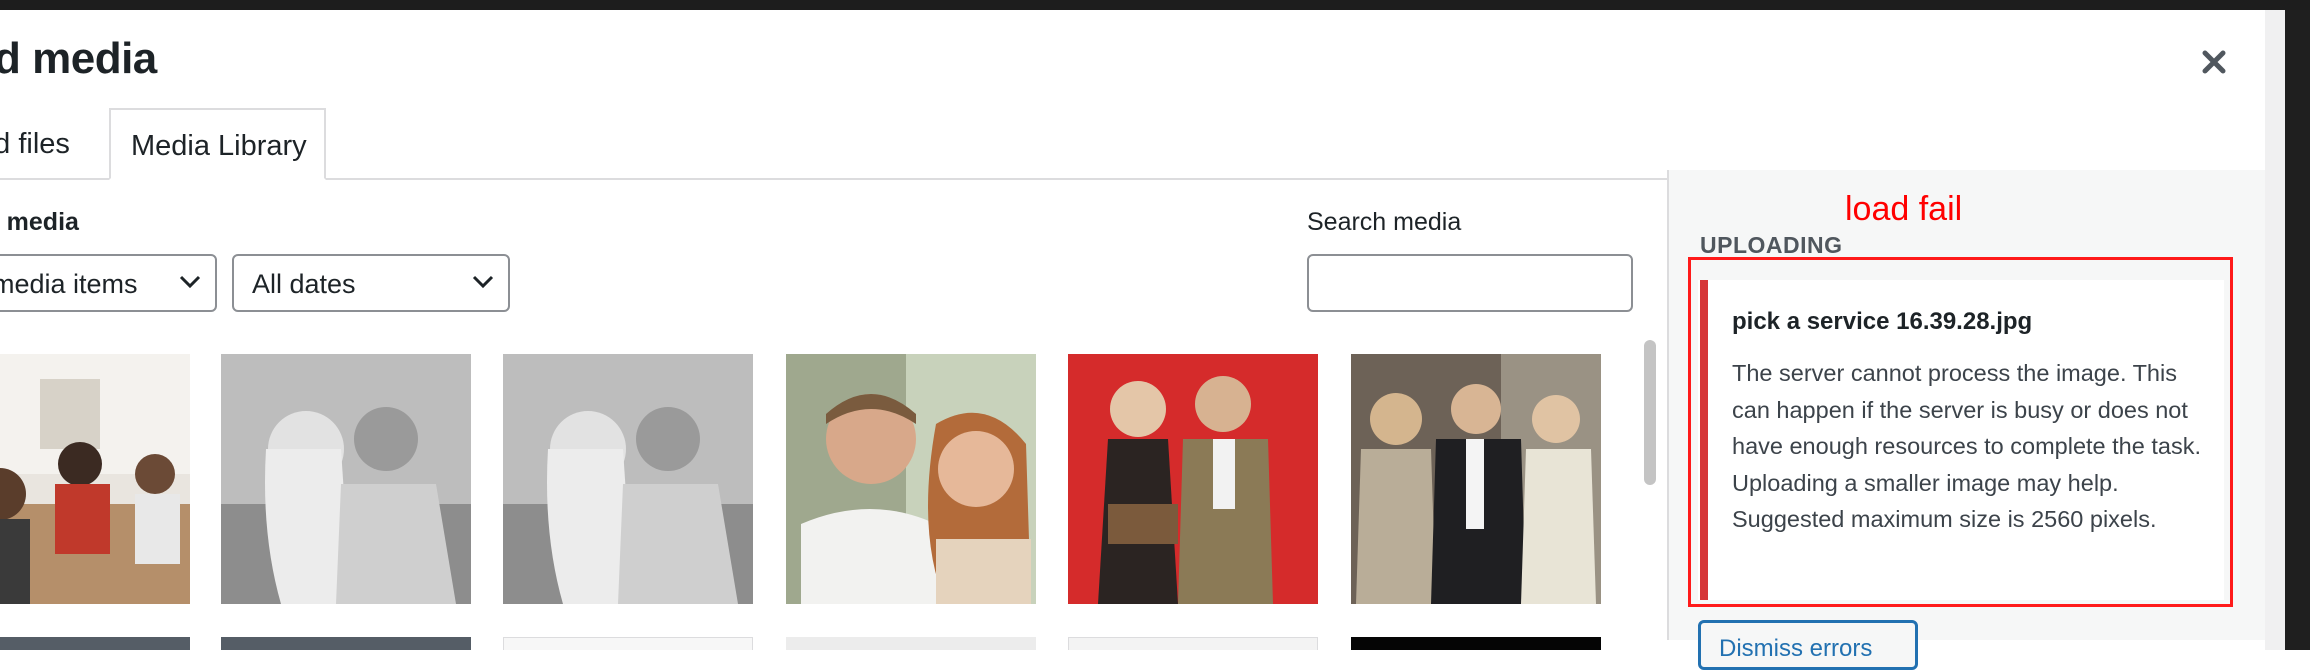 This screenshot has height=670, width=2310. I want to click on filter-label: r media, so click(39, 222).